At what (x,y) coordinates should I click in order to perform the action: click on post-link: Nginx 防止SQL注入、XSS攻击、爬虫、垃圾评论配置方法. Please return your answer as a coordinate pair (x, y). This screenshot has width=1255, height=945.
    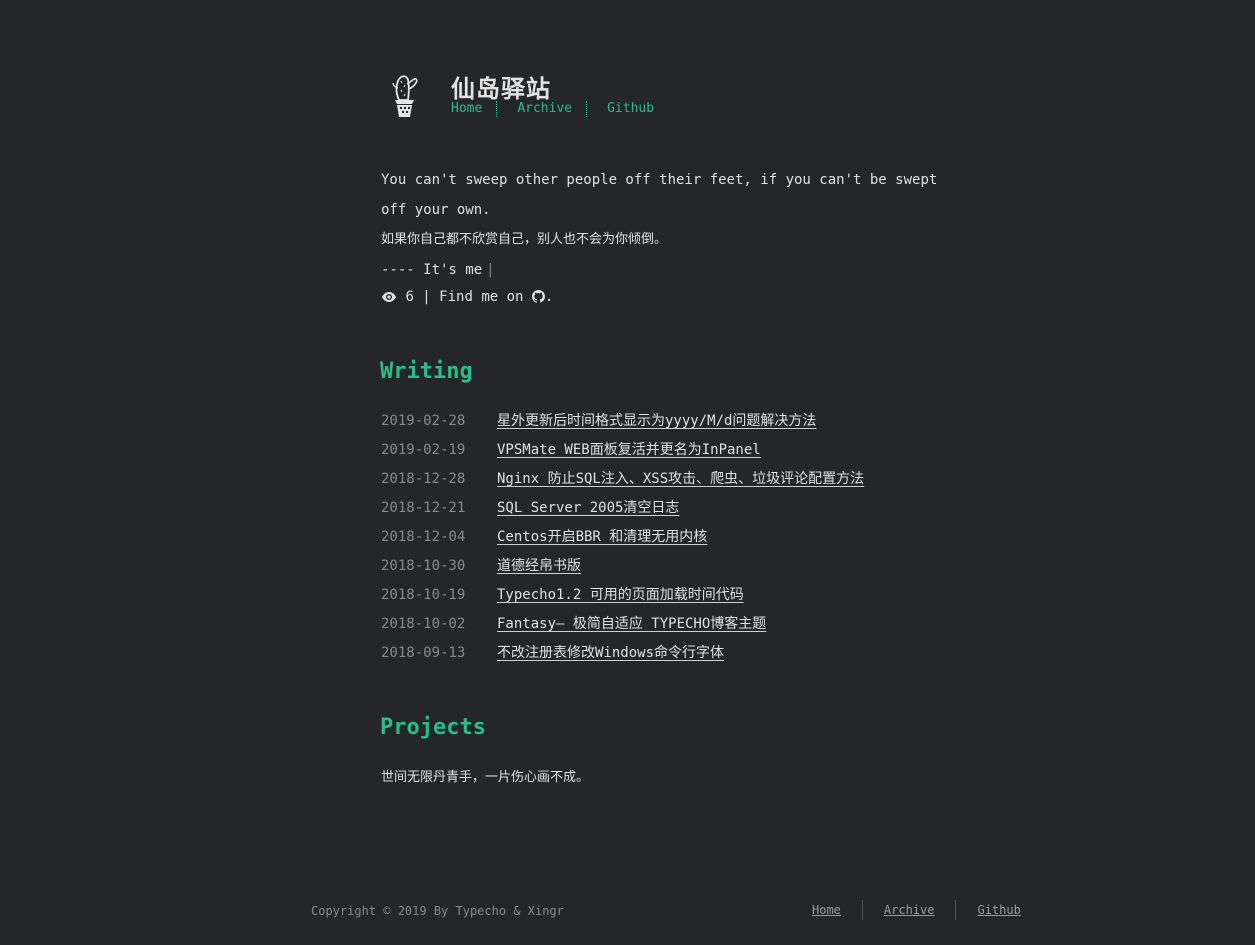
    Looking at the image, I should click on (680, 479).